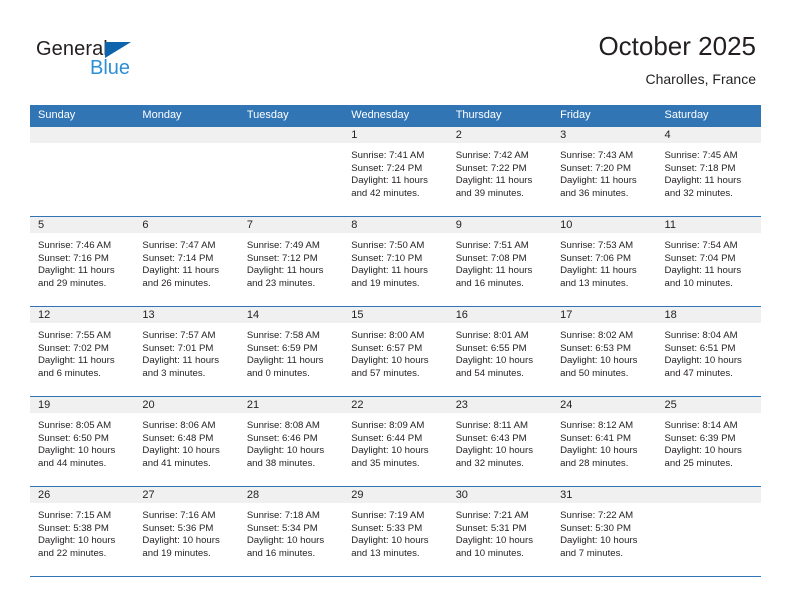 Image resolution: width=792 pixels, height=612 pixels. What do you see at coordinates (291, 405) in the screenshot?
I see `day-number: 21` at bounding box center [291, 405].